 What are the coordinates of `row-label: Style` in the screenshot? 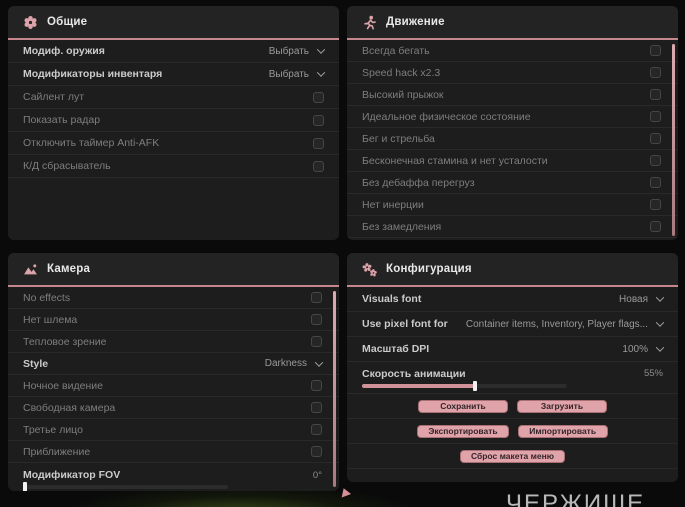 It's located at (36, 363).